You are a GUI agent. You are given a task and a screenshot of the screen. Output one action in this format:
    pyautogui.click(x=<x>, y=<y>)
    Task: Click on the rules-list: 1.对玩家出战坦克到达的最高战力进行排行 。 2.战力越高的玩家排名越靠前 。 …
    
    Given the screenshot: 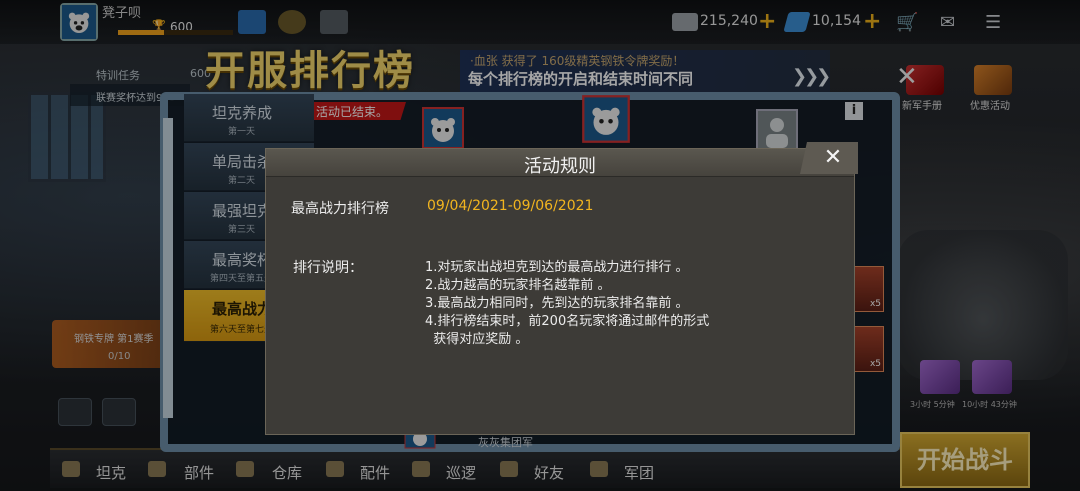 What is the action you would take?
    pyautogui.click(x=567, y=304)
    